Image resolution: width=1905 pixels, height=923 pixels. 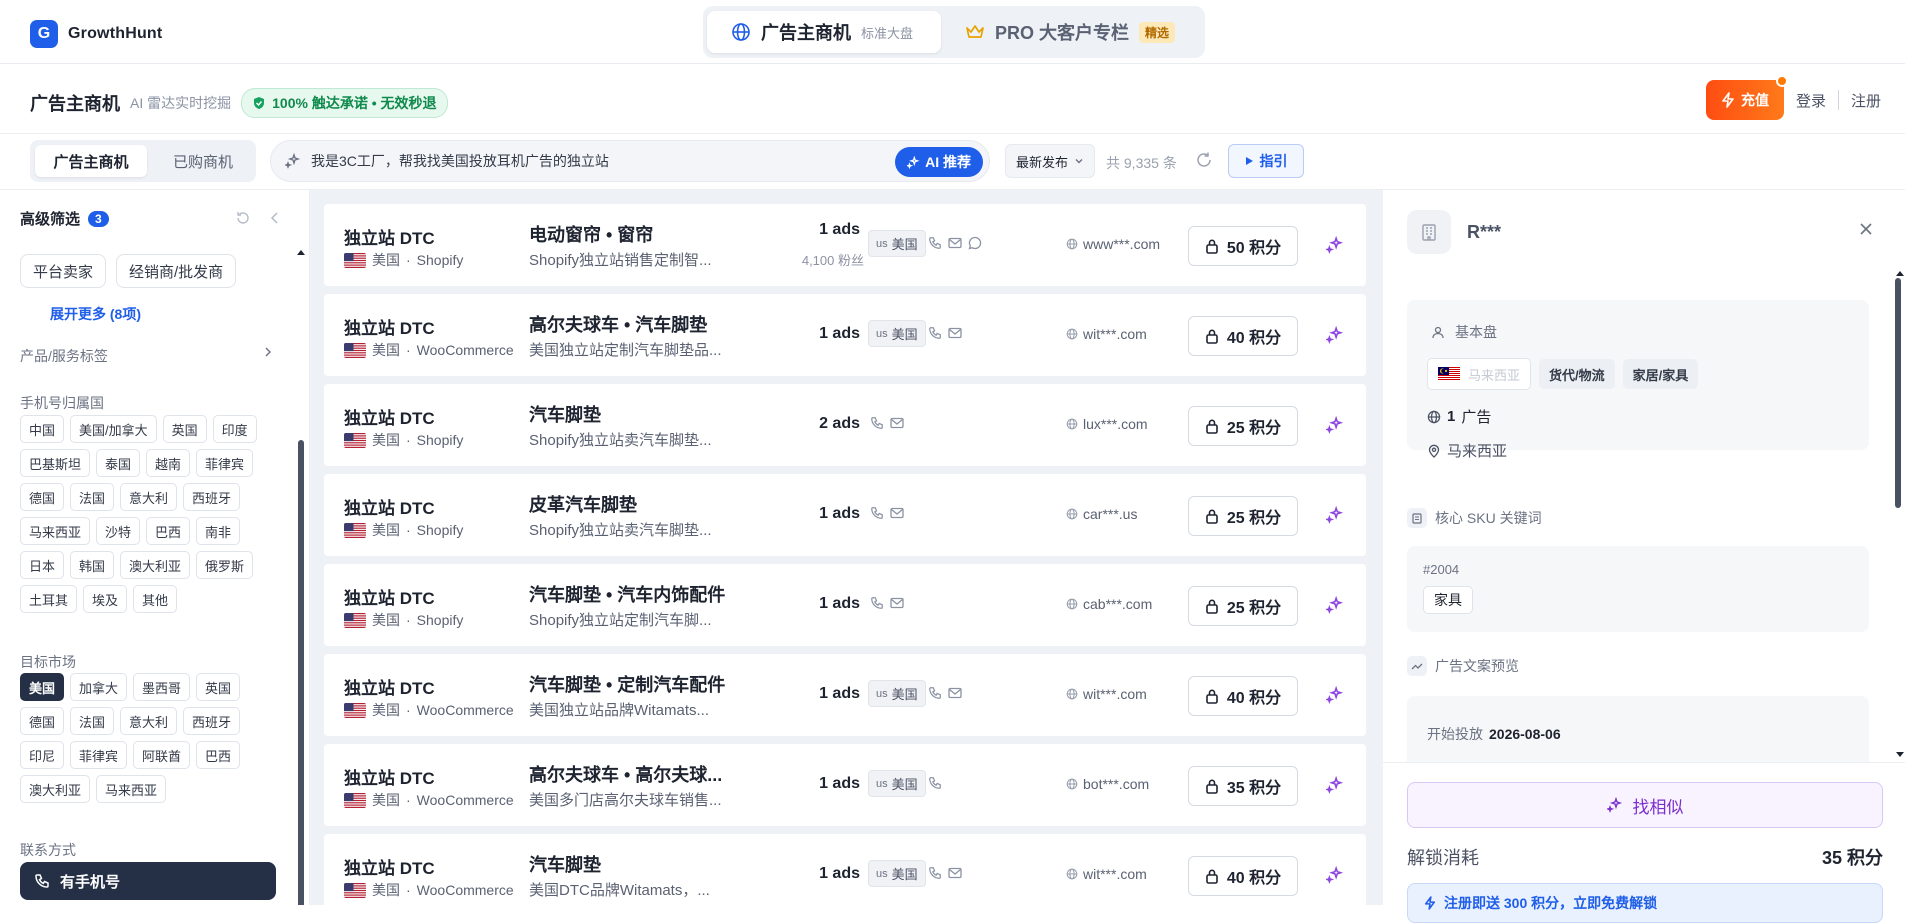 What do you see at coordinates (42, 755) in the screenshot?
I see `chip-target-market: 印尼` at bounding box center [42, 755].